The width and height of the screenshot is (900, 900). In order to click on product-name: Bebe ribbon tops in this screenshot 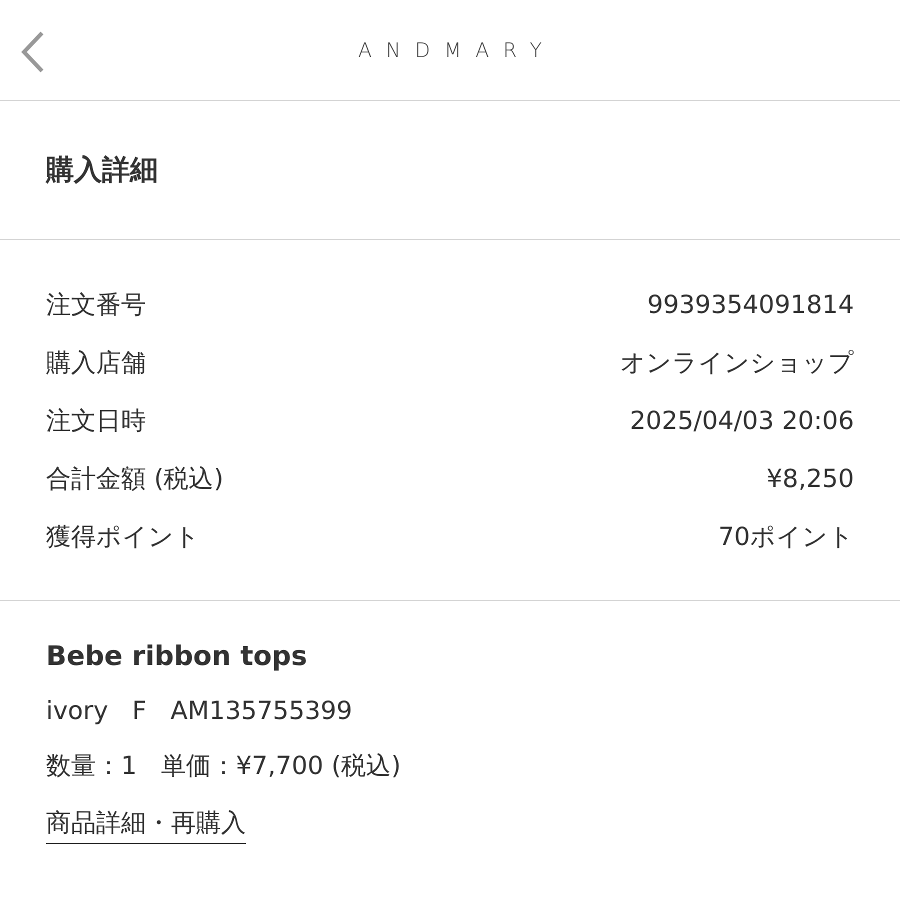, I will do `click(177, 656)`.